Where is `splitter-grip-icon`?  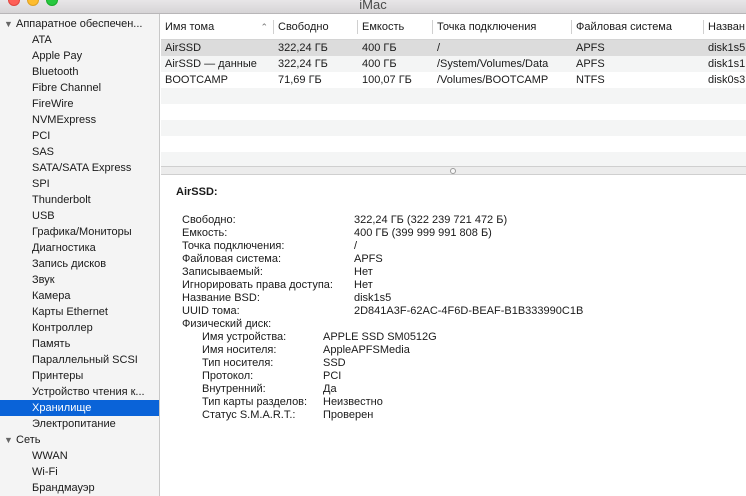
splitter-grip-icon is located at coordinates (453, 171).